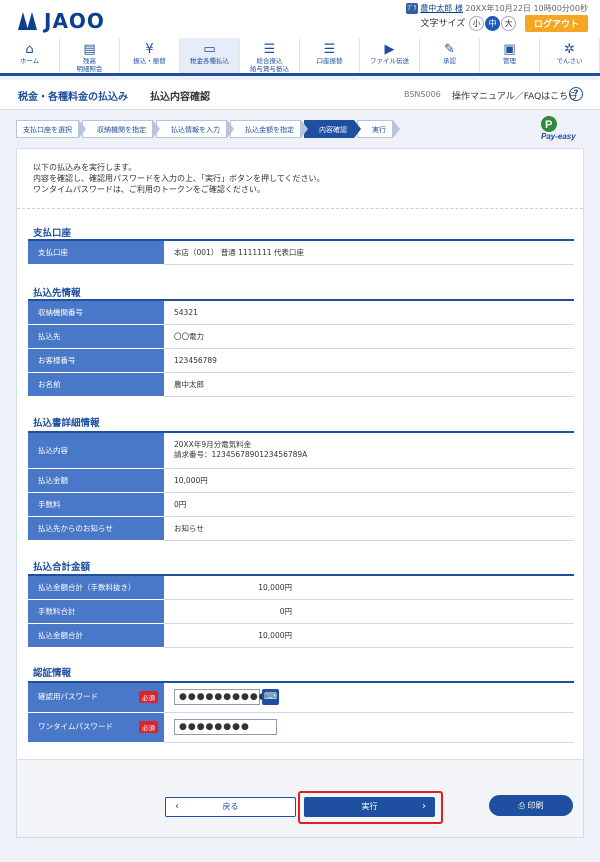 This screenshot has height=862, width=600. I want to click on user-badge: ﾌﾞﾗ, so click(411, 8).